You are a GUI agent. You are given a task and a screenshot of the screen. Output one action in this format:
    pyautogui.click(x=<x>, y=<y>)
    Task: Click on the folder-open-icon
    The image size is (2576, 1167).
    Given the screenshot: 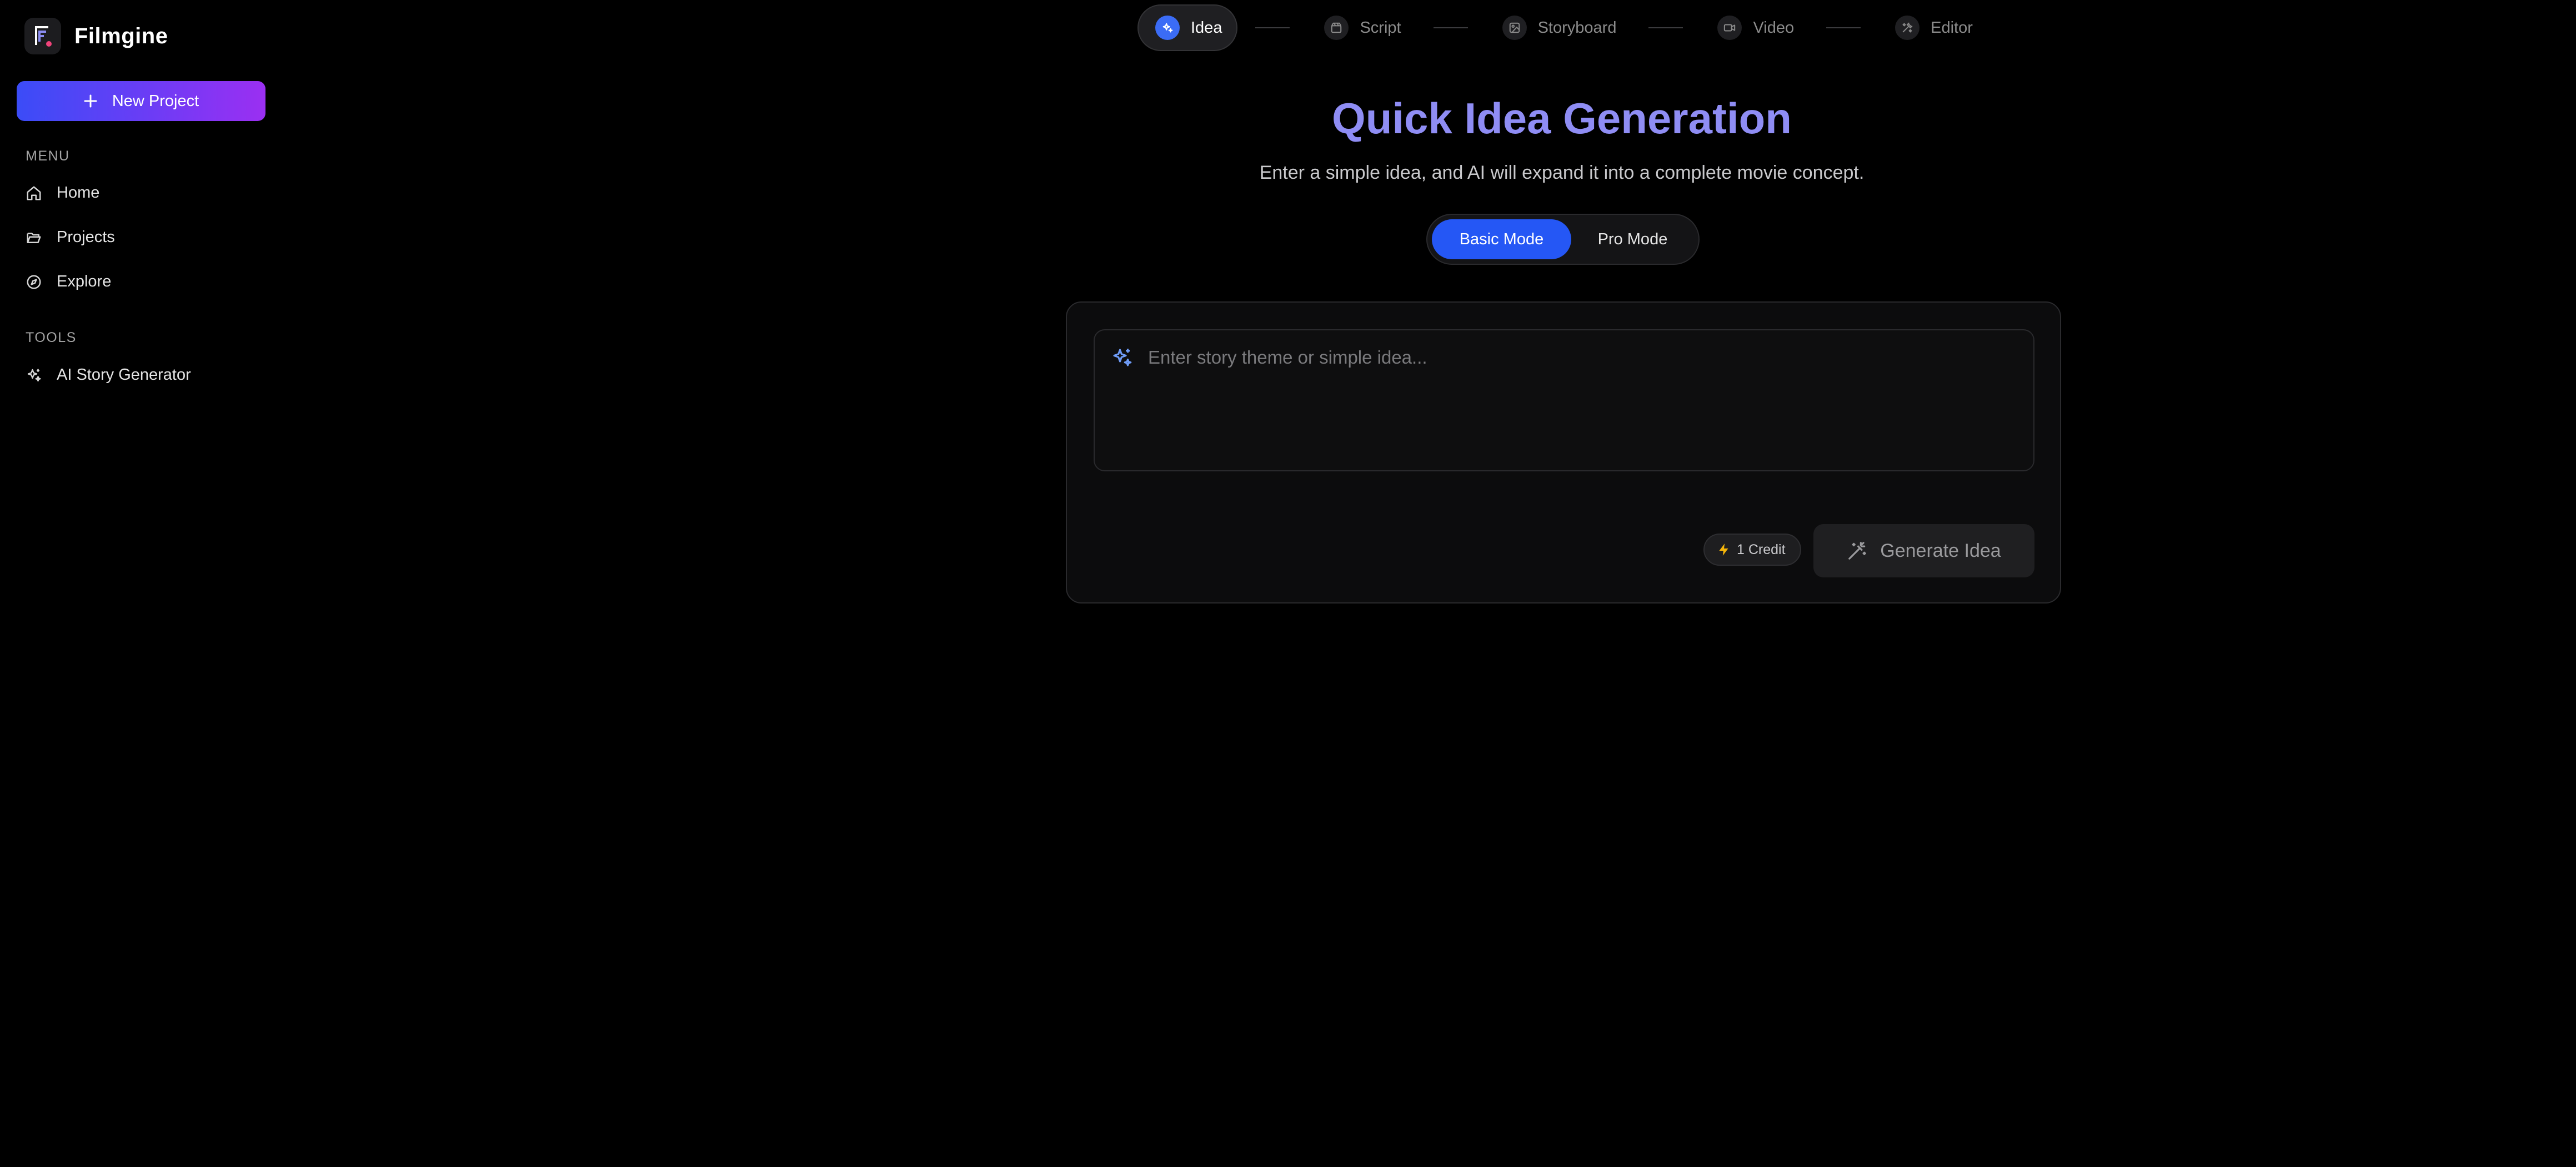 What is the action you would take?
    pyautogui.click(x=34, y=238)
    